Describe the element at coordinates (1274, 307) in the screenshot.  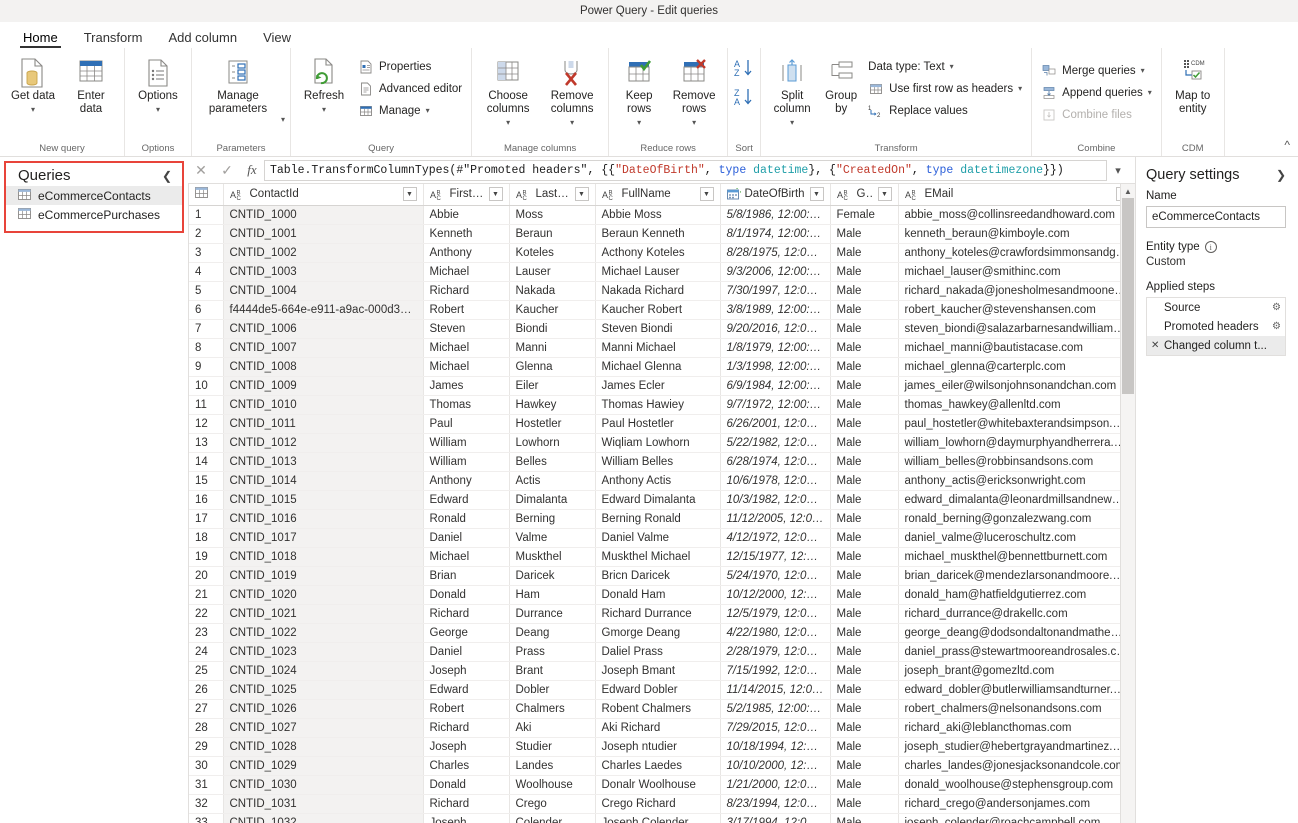
I see `gear-icon: ⚙` at that location.